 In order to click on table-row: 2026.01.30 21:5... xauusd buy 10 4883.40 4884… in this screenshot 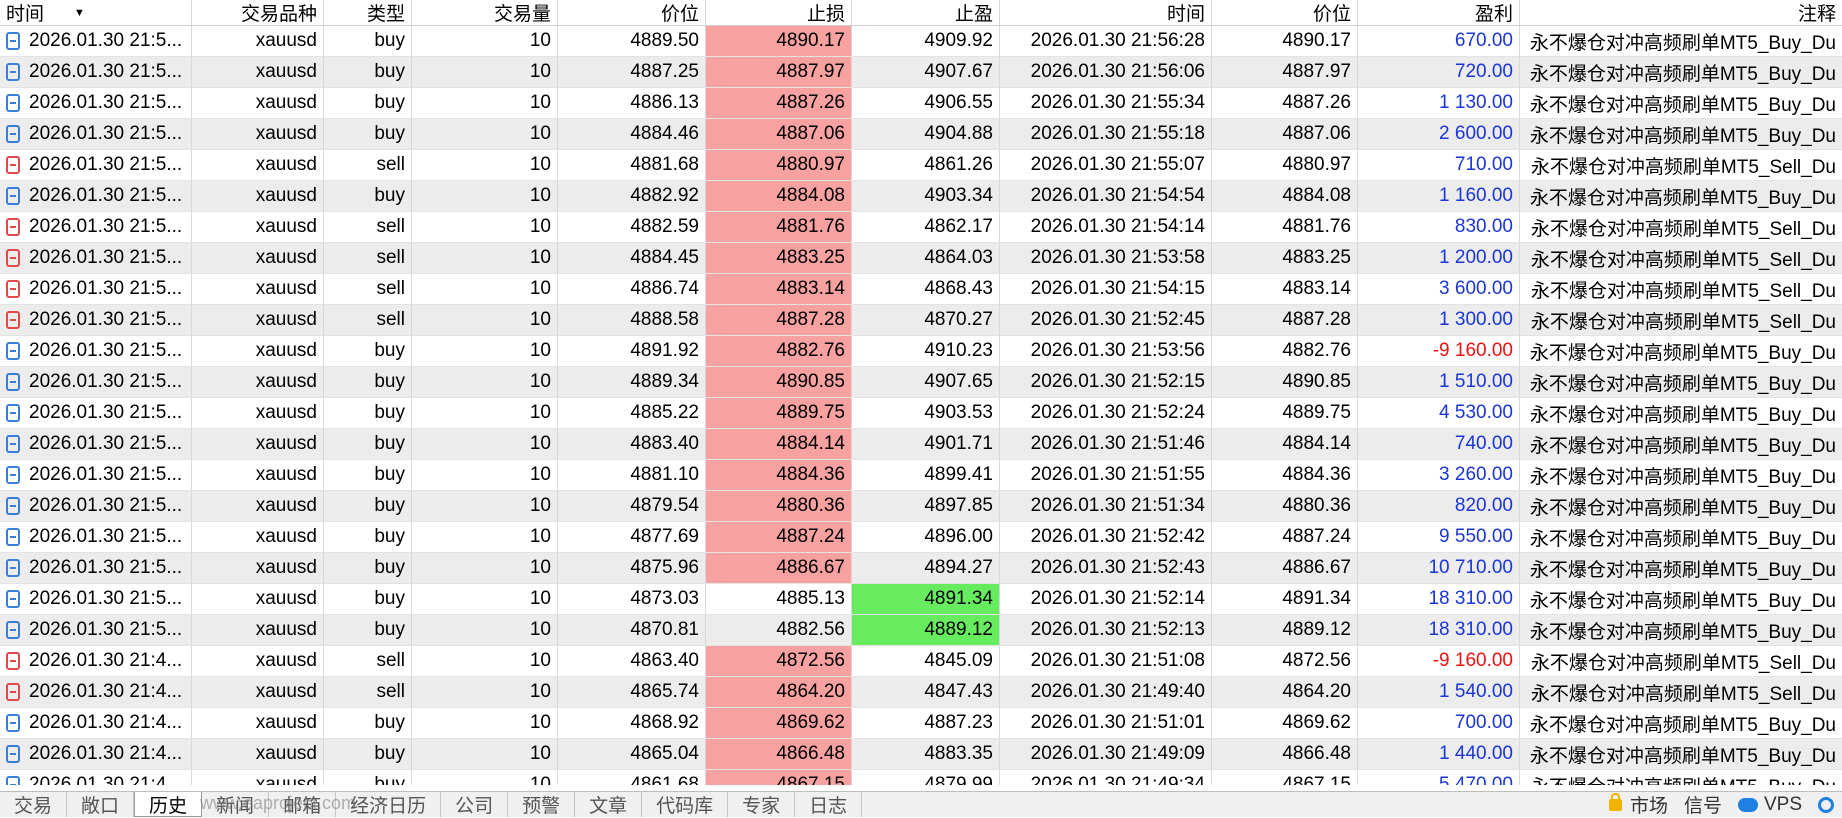, I will do `click(921, 444)`.